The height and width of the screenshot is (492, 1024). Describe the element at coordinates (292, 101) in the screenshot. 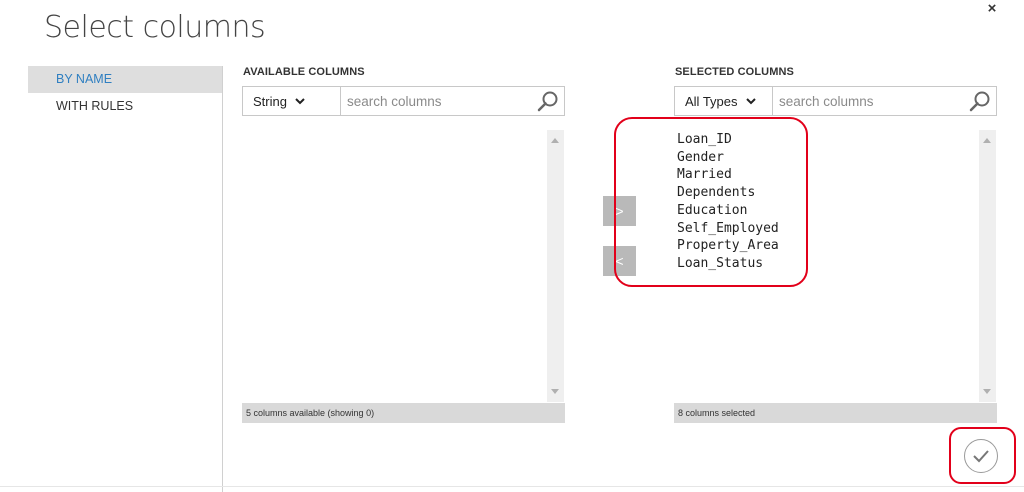

I see `available-type-dropdown: String` at that location.